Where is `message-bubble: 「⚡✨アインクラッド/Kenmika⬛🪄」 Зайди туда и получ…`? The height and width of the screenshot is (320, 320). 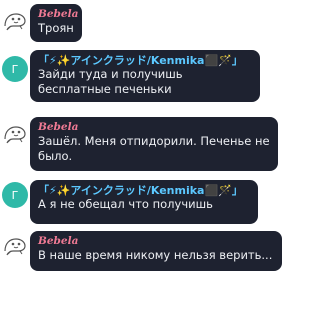 message-bubble: 「⚡✨アインクラッド/Kenmika⬛🪄」 Зайди туда и получ… is located at coordinates (145, 76).